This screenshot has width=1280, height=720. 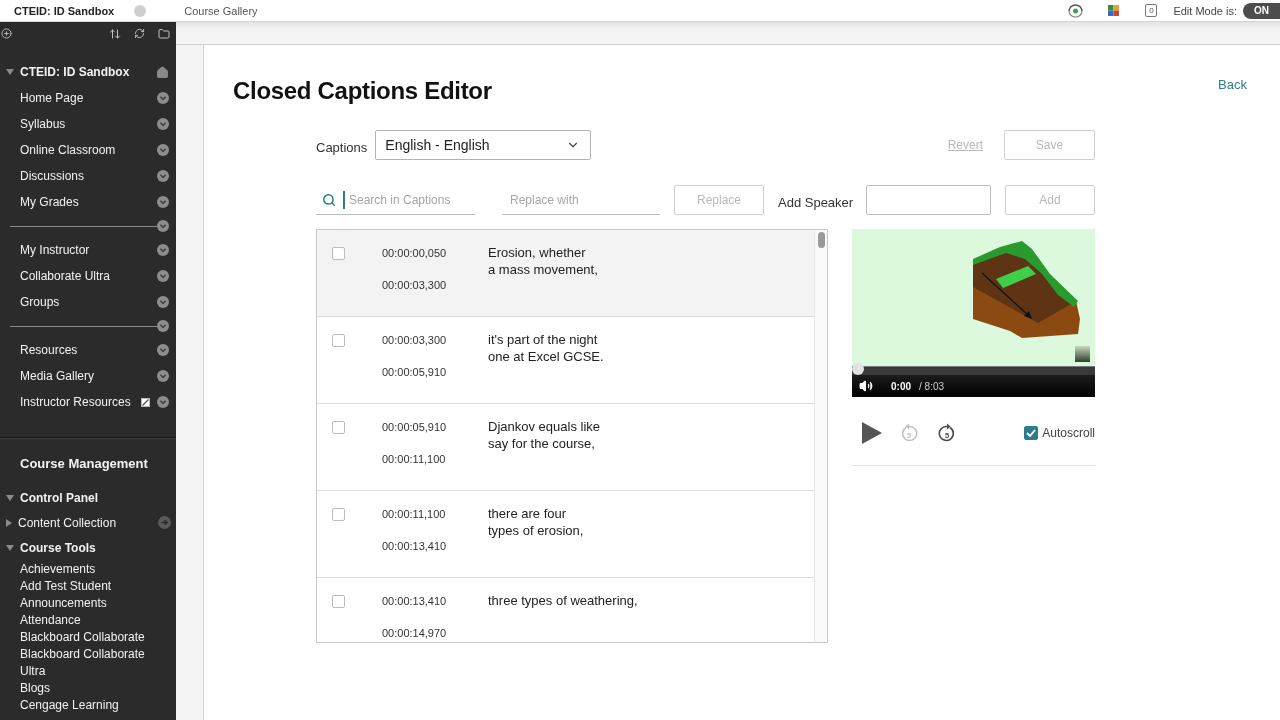 I want to click on end-time: 00:00:03,300, so click(x=414, y=285).